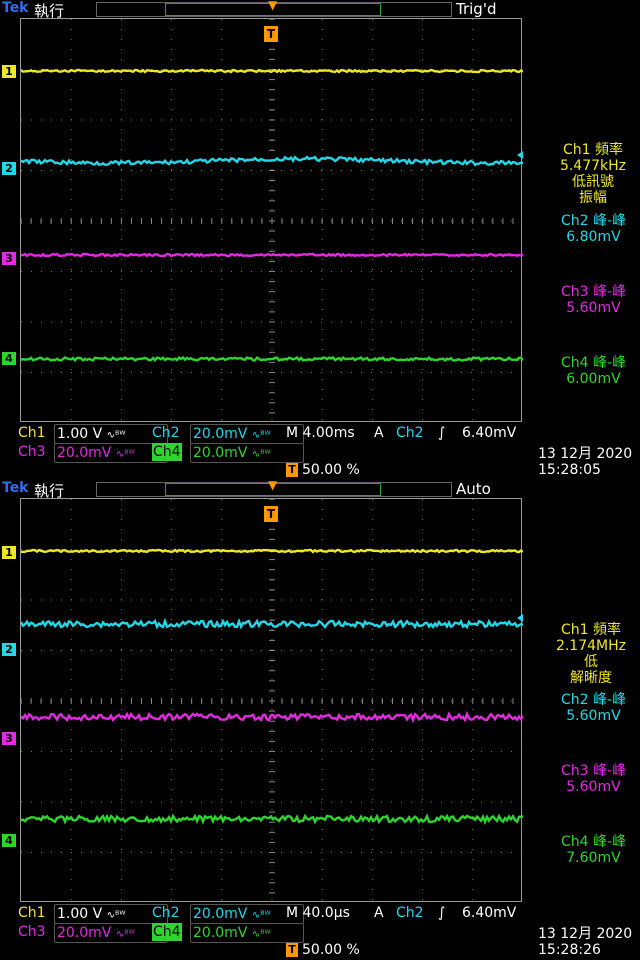  I want to click on measurement-ch1-note2: 解晰度, so click(590, 678).